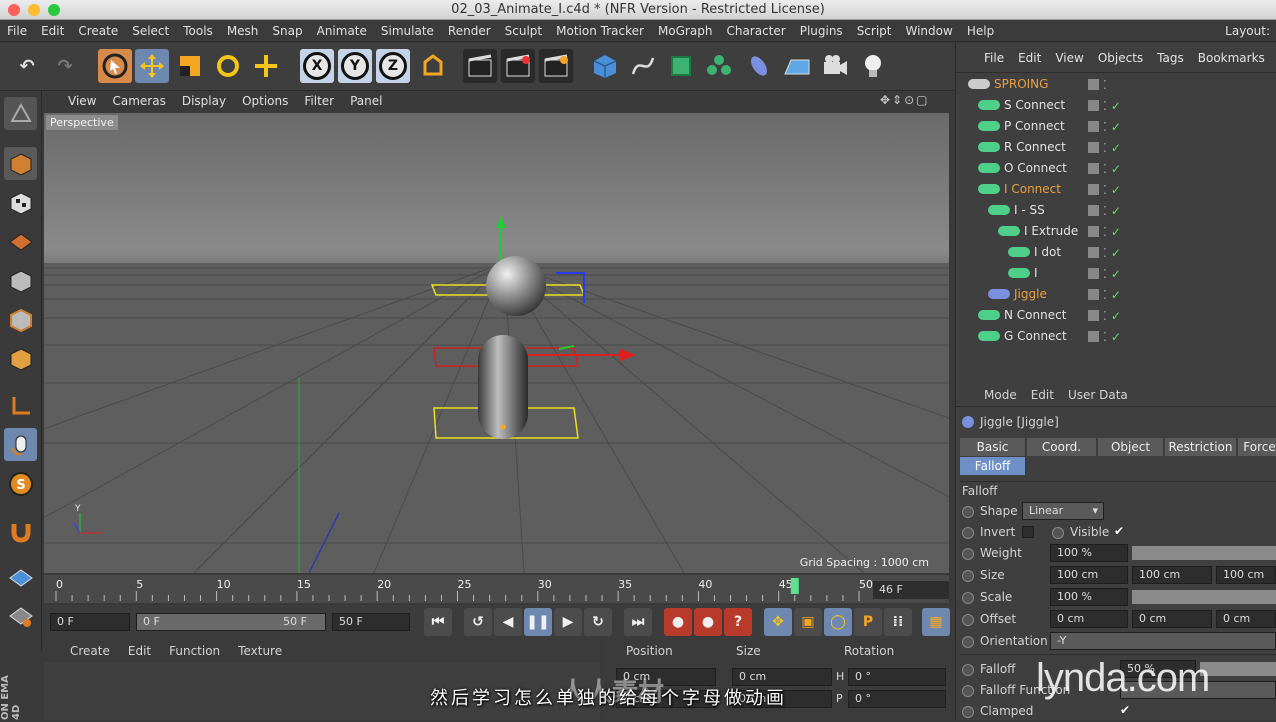  Describe the element at coordinates (317, 66) in the screenshot. I see `x-axis-lock-button: X` at that location.